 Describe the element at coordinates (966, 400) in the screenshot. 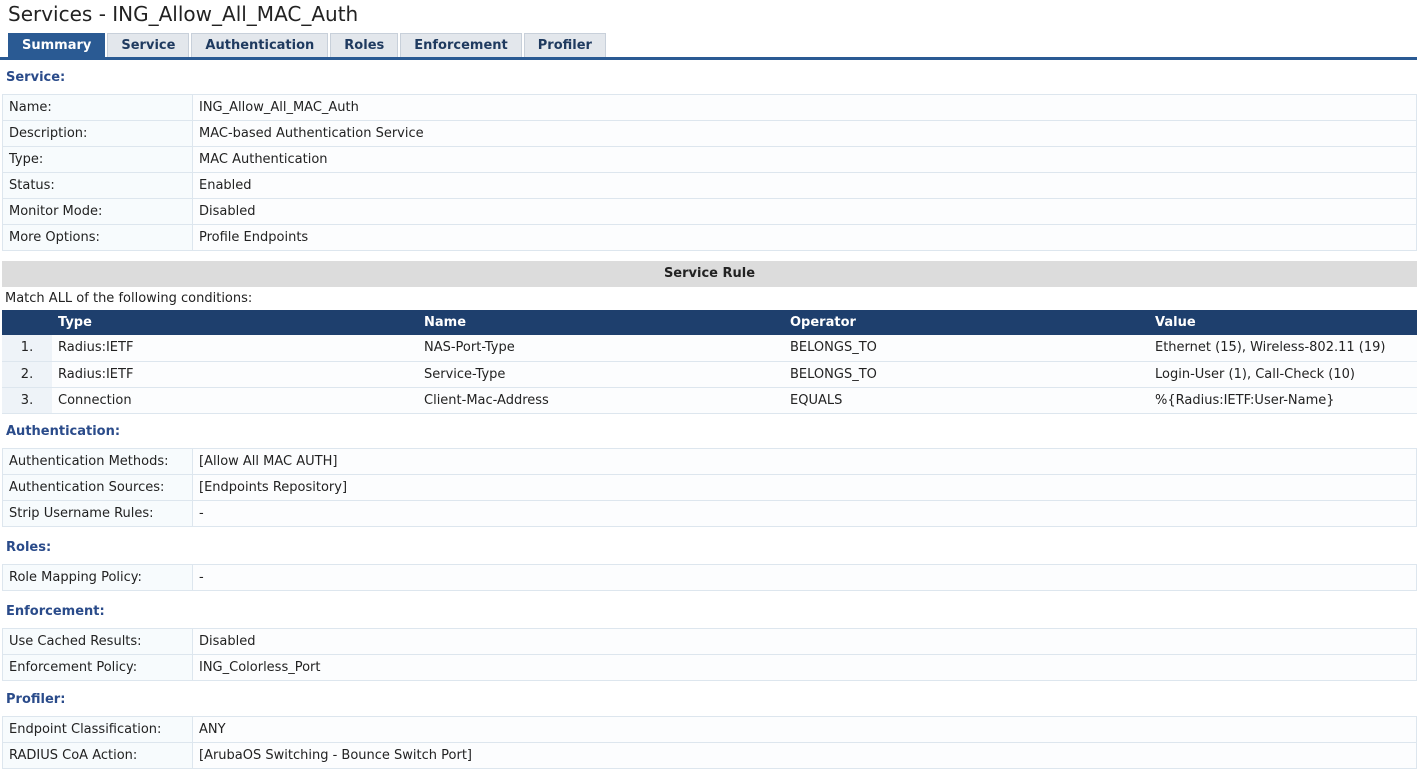

I see `cond-operator: EQUALS` at that location.